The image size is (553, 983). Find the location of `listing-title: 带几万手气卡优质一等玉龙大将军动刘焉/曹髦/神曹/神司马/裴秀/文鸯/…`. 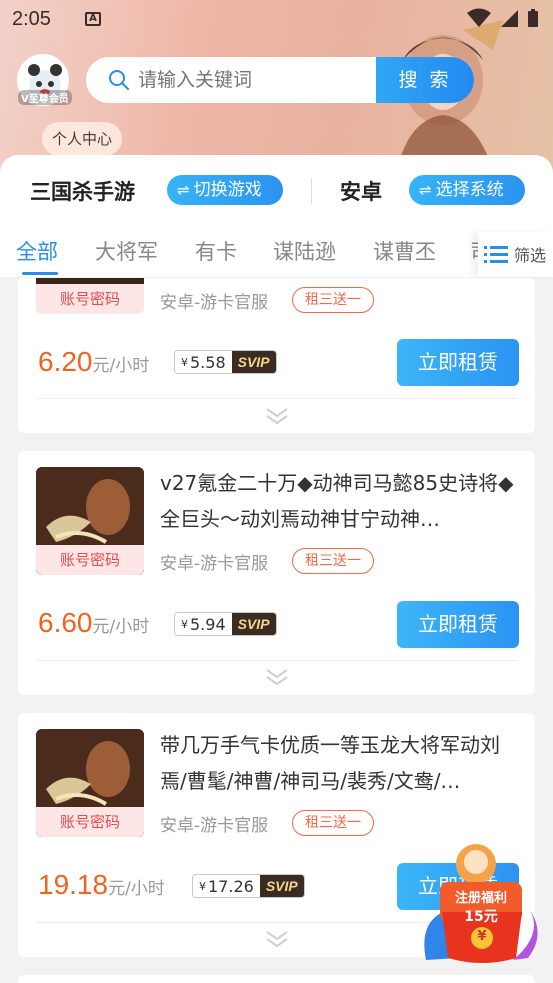

listing-title: 带几万手气卡优质一等玉龙大将军动刘焉/曹髦/神曹/神司马/裴秀/文鸯/… is located at coordinates (330, 763).